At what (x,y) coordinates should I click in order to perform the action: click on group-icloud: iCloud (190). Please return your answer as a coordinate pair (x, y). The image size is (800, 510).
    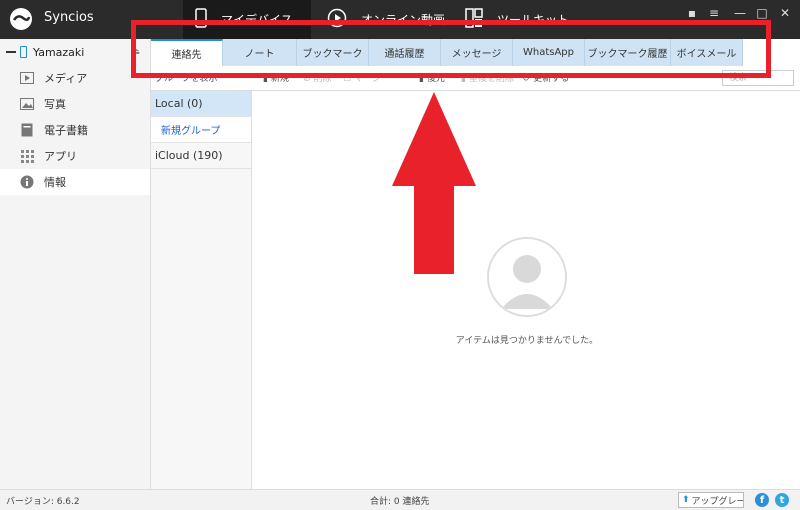
    Looking at the image, I should click on (201, 156).